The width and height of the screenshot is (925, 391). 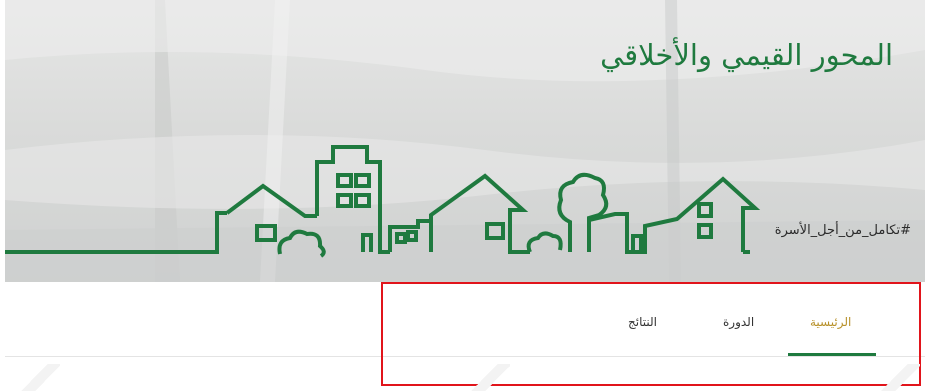 What do you see at coordinates (642, 322) in the screenshot?
I see `tab-results: النتائج` at bounding box center [642, 322].